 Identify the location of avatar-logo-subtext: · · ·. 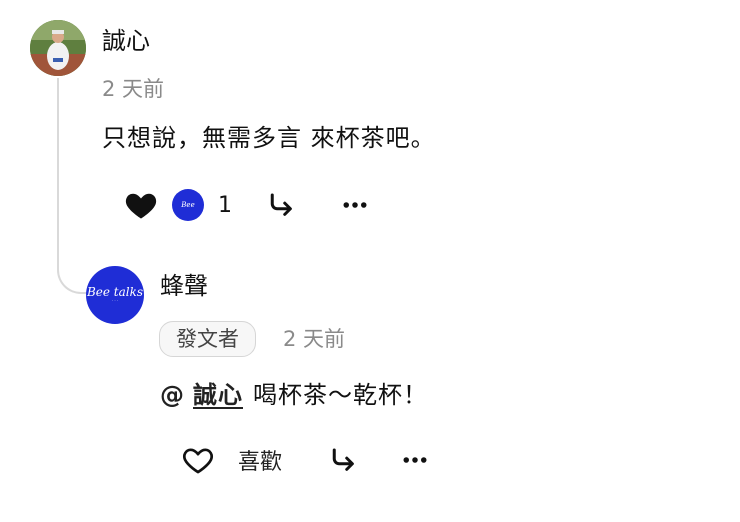
(115, 300).